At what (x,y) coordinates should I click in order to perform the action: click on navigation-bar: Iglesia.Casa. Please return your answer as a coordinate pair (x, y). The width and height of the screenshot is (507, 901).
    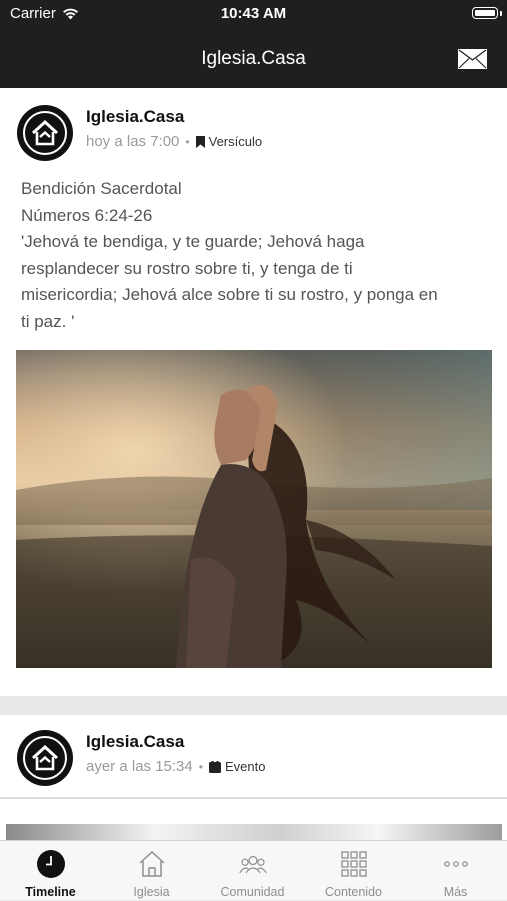
    Looking at the image, I should click on (253, 58).